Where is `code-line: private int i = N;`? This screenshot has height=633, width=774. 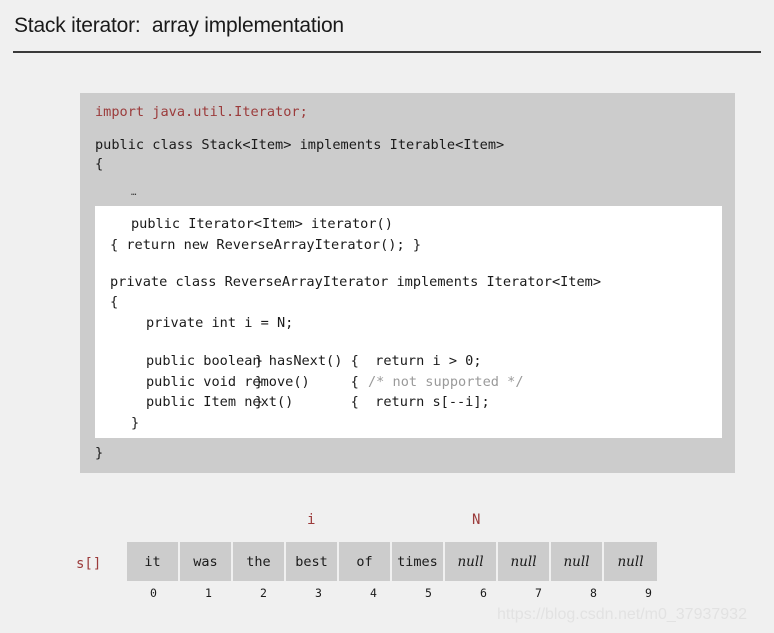
code-line: private int i = N; is located at coordinates (220, 323).